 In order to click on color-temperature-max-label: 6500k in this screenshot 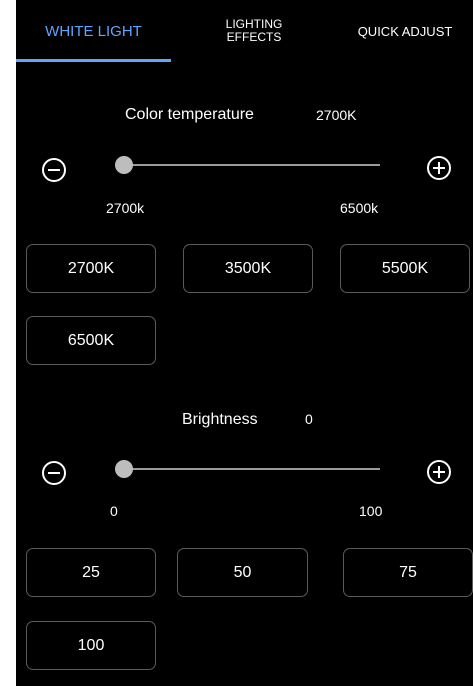, I will do `click(359, 208)`.